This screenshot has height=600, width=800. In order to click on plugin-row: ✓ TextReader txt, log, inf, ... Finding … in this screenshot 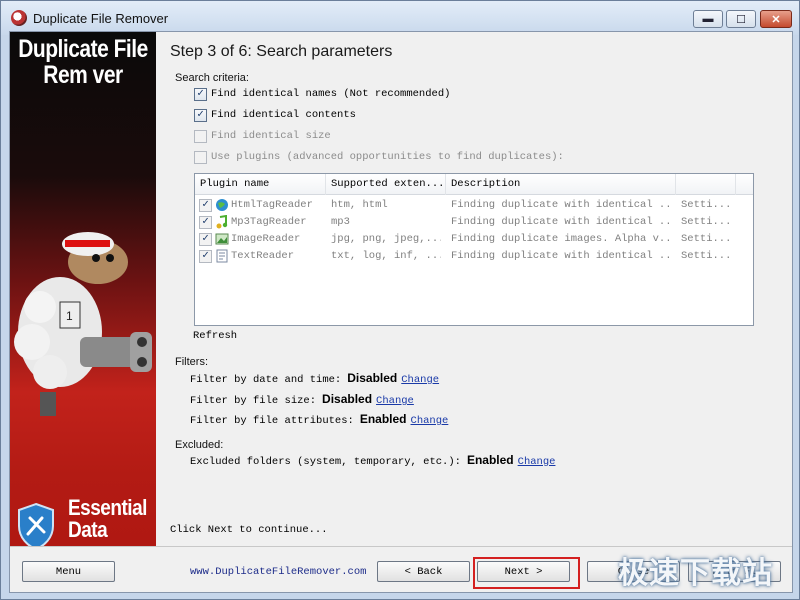, I will do `click(474, 256)`.